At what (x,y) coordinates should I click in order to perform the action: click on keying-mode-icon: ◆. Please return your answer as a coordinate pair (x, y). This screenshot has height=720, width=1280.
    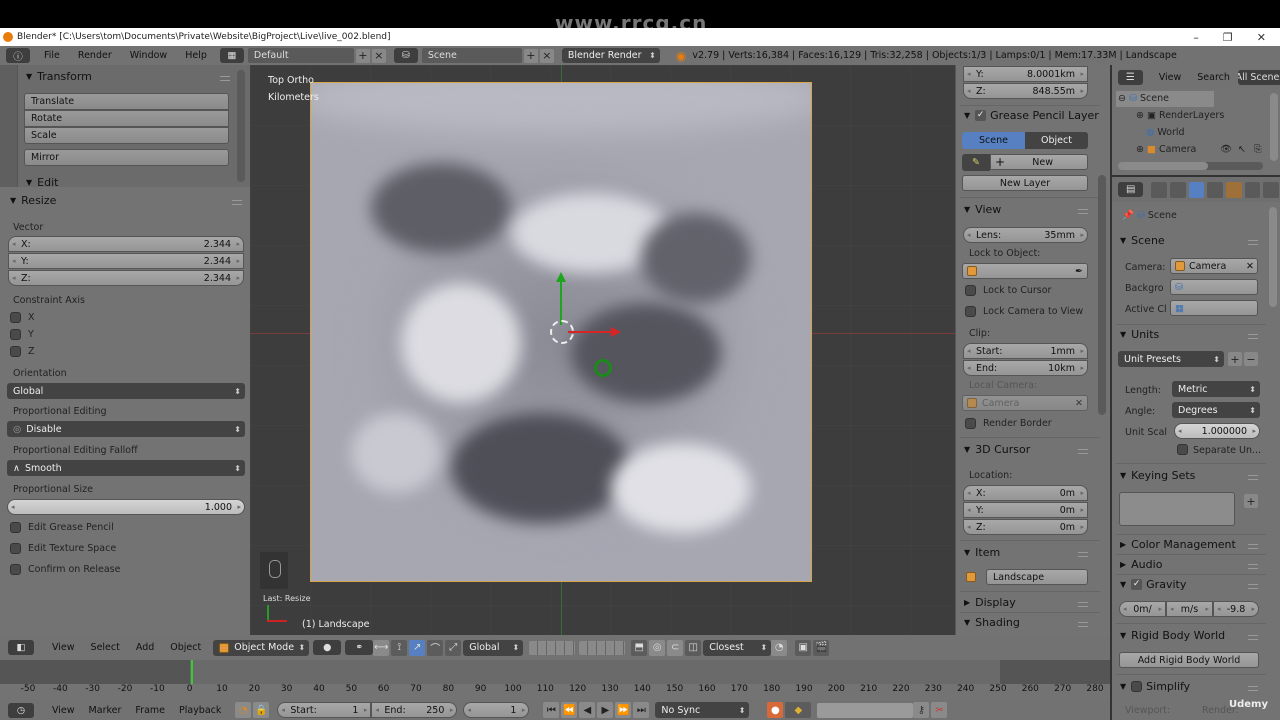
    Looking at the image, I should click on (798, 710).